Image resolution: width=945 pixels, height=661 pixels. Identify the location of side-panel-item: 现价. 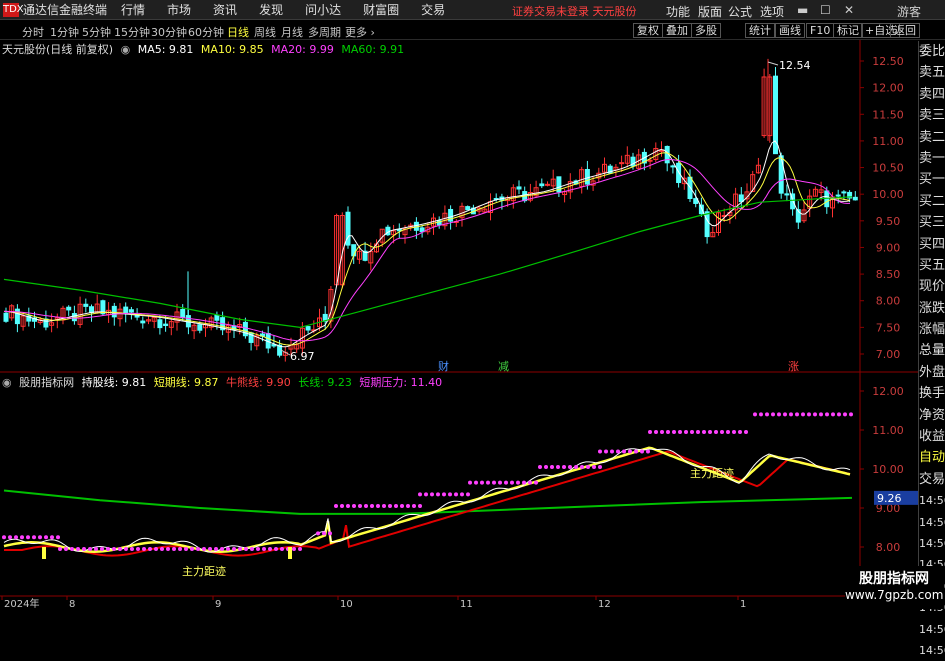
(932, 286).